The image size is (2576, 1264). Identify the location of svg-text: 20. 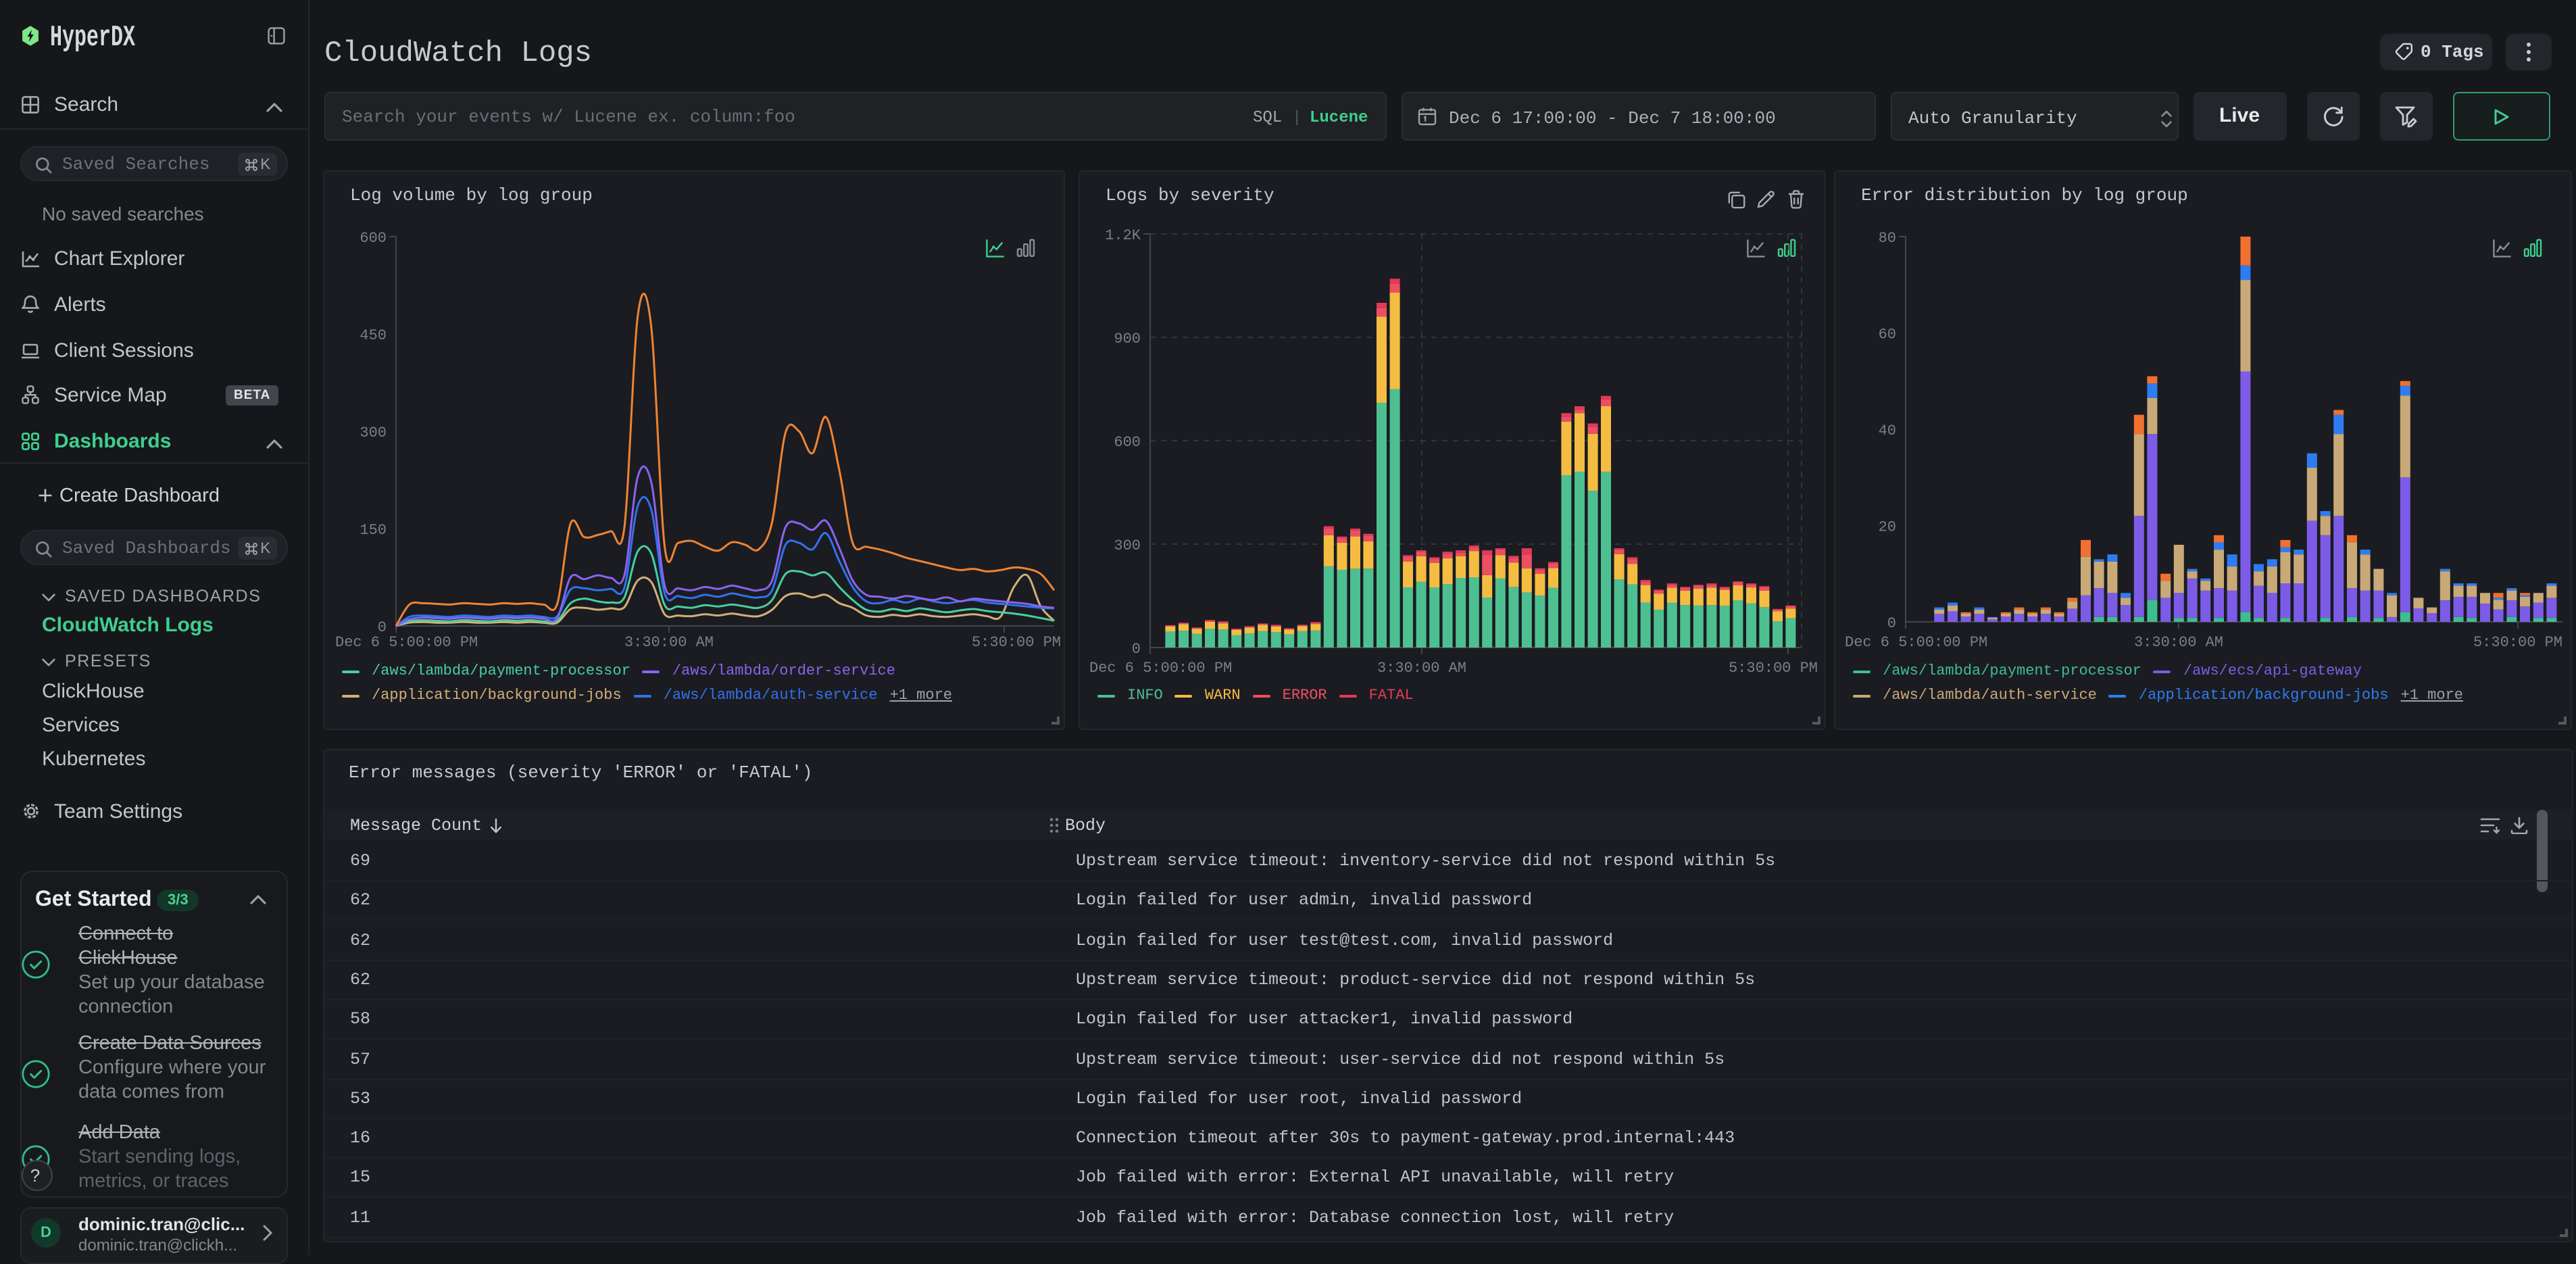
(1887, 527).